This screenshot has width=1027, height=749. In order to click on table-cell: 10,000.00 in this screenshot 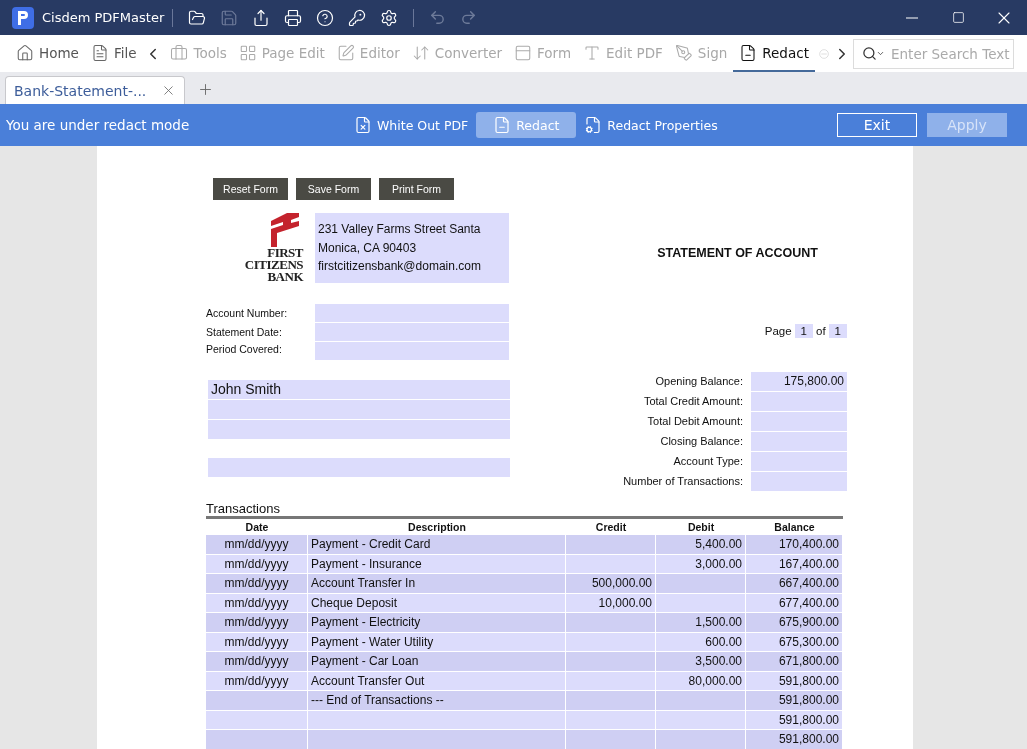, I will do `click(611, 603)`.